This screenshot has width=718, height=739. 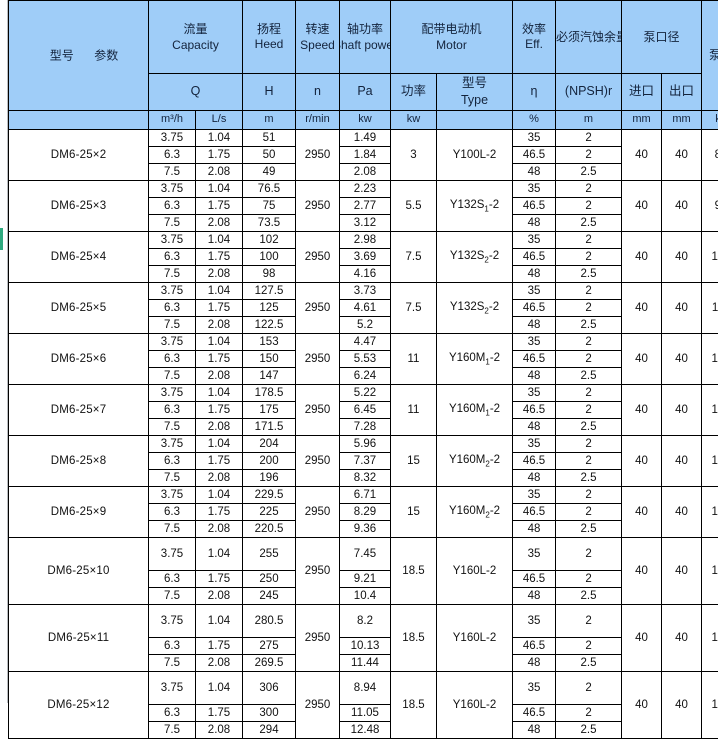 I want to click on cell-efficiency: 46.5, so click(x=534, y=461).